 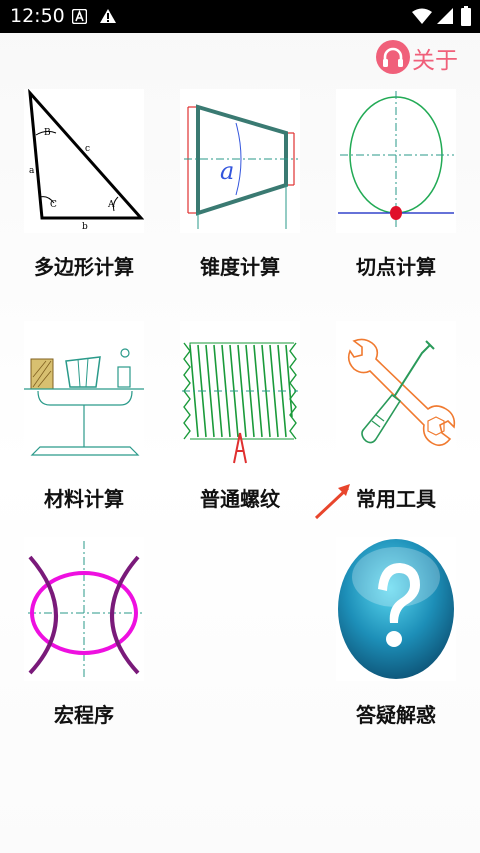 What do you see at coordinates (85, 227) in the screenshot?
I see `svg-text: b` at bounding box center [85, 227].